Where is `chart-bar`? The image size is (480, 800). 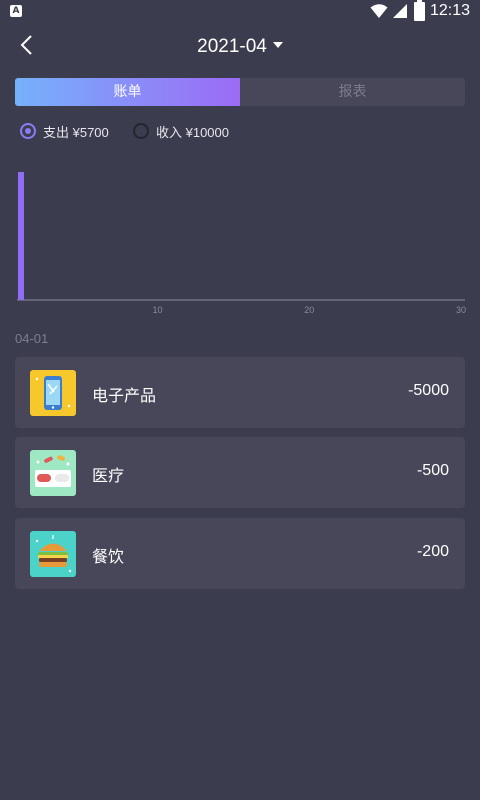
chart-bar is located at coordinates (21, 236).